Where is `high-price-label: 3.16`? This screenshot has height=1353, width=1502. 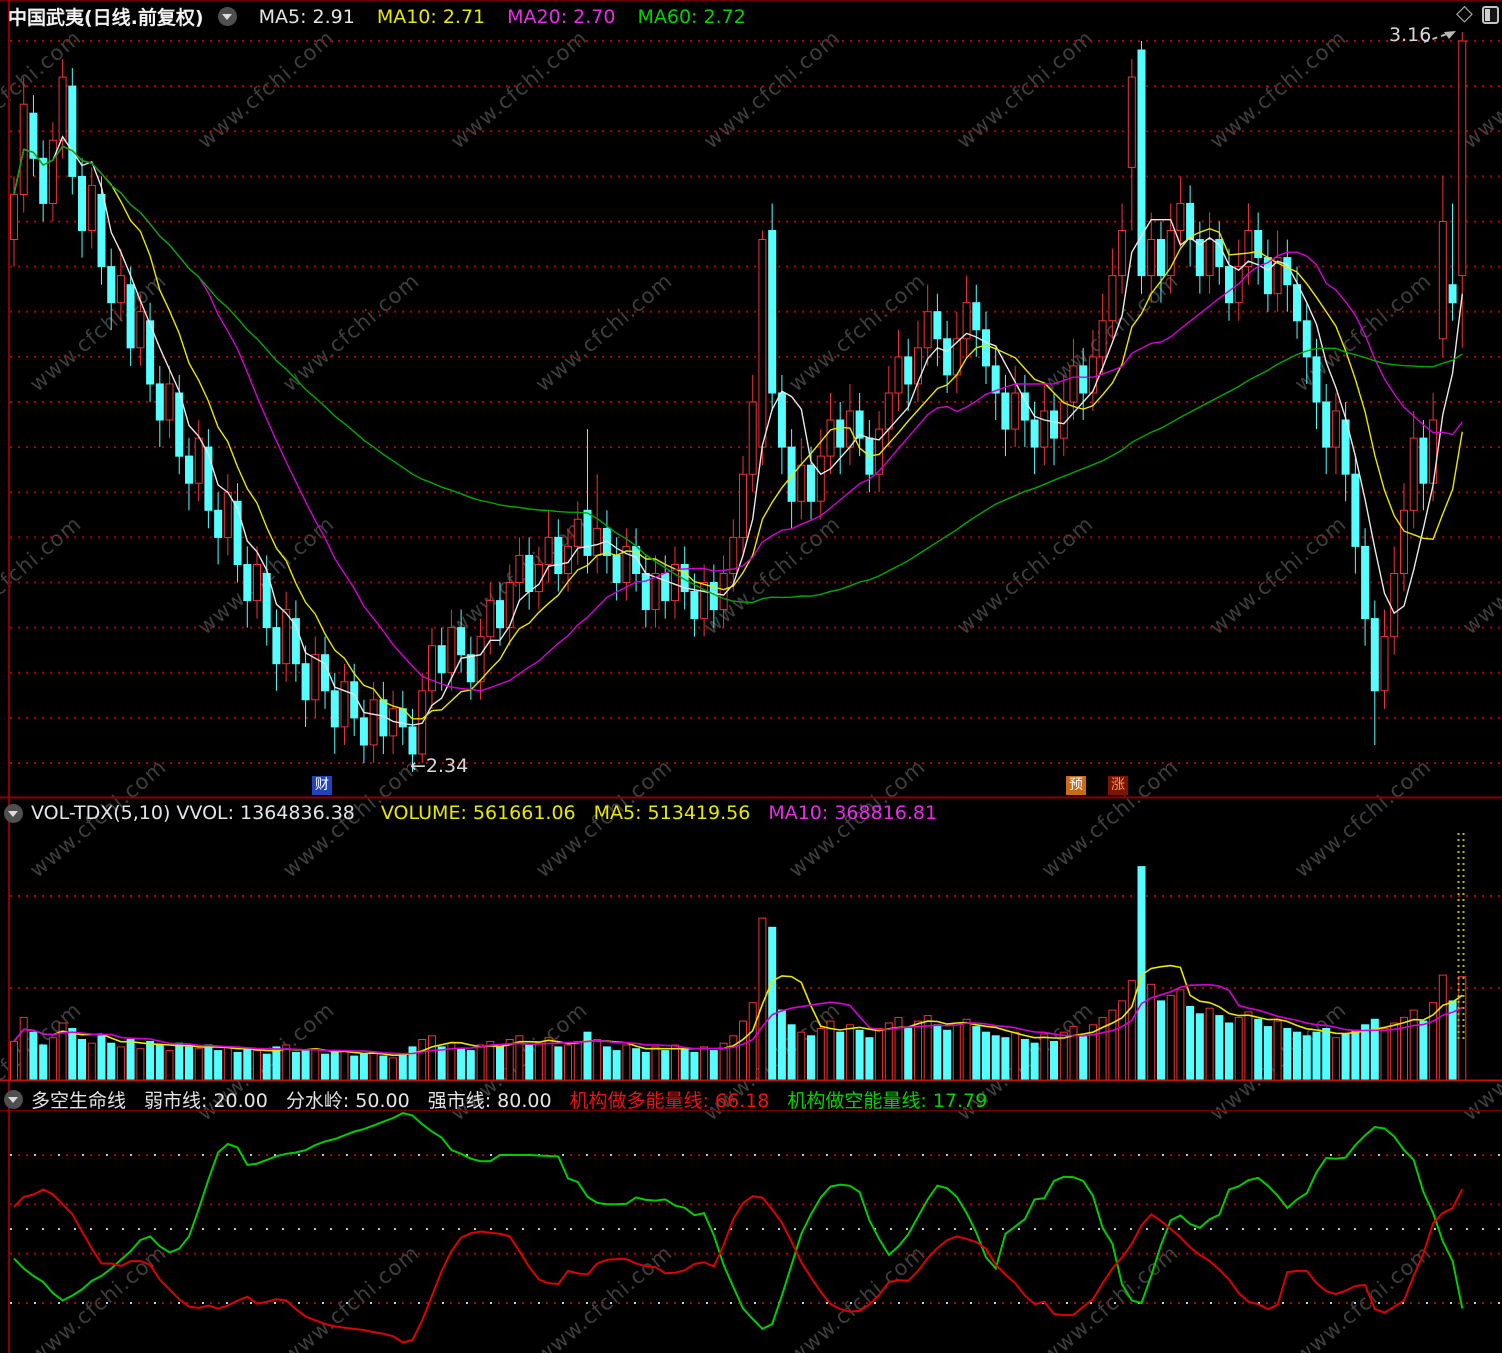 high-price-label: 3.16 is located at coordinates (1410, 35).